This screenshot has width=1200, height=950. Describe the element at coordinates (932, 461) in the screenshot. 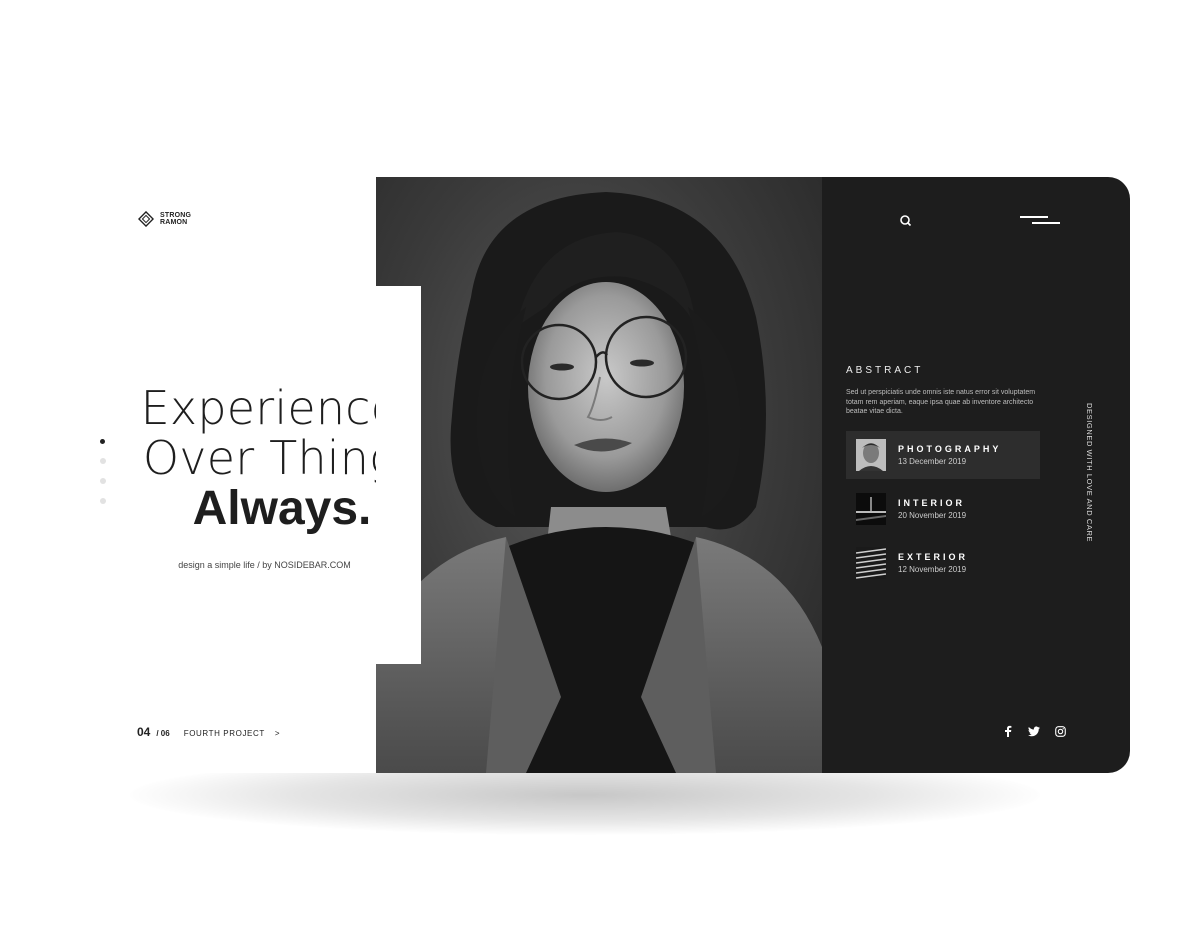

I see `project-item-date: 13 December 2019` at that location.